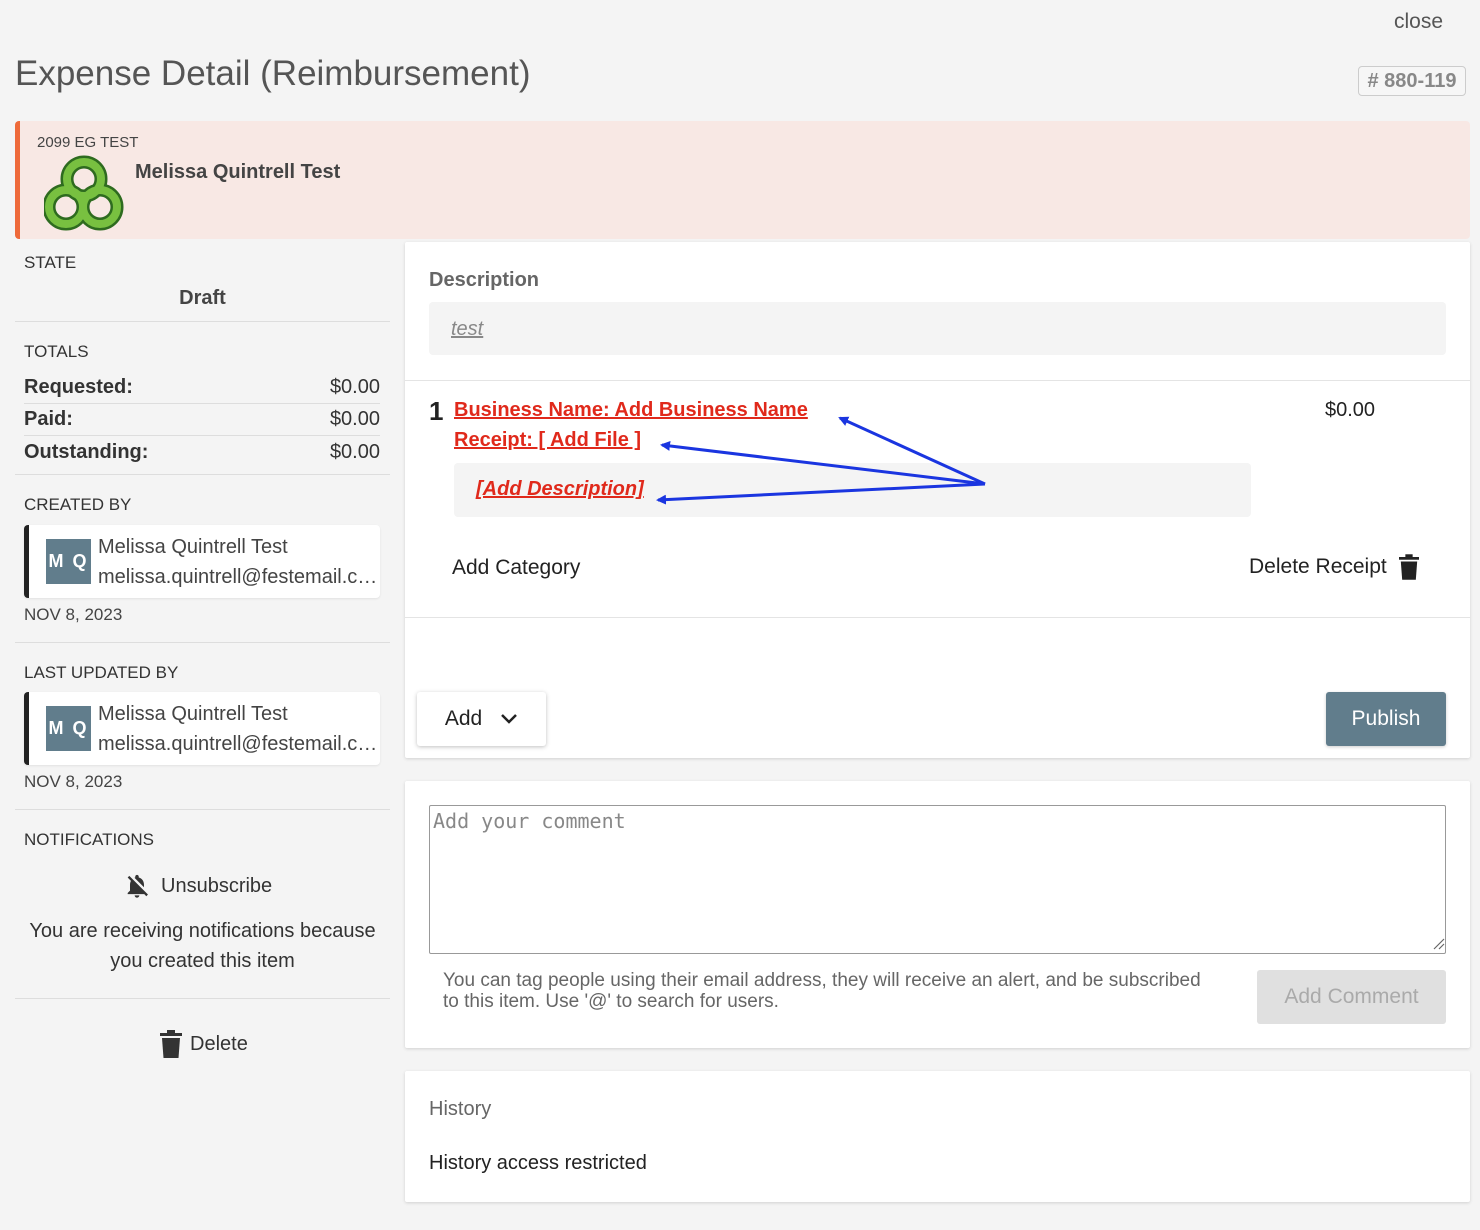 This screenshot has width=1480, height=1230. Describe the element at coordinates (202, 298) in the screenshot. I see `state-value: Draft` at that location.